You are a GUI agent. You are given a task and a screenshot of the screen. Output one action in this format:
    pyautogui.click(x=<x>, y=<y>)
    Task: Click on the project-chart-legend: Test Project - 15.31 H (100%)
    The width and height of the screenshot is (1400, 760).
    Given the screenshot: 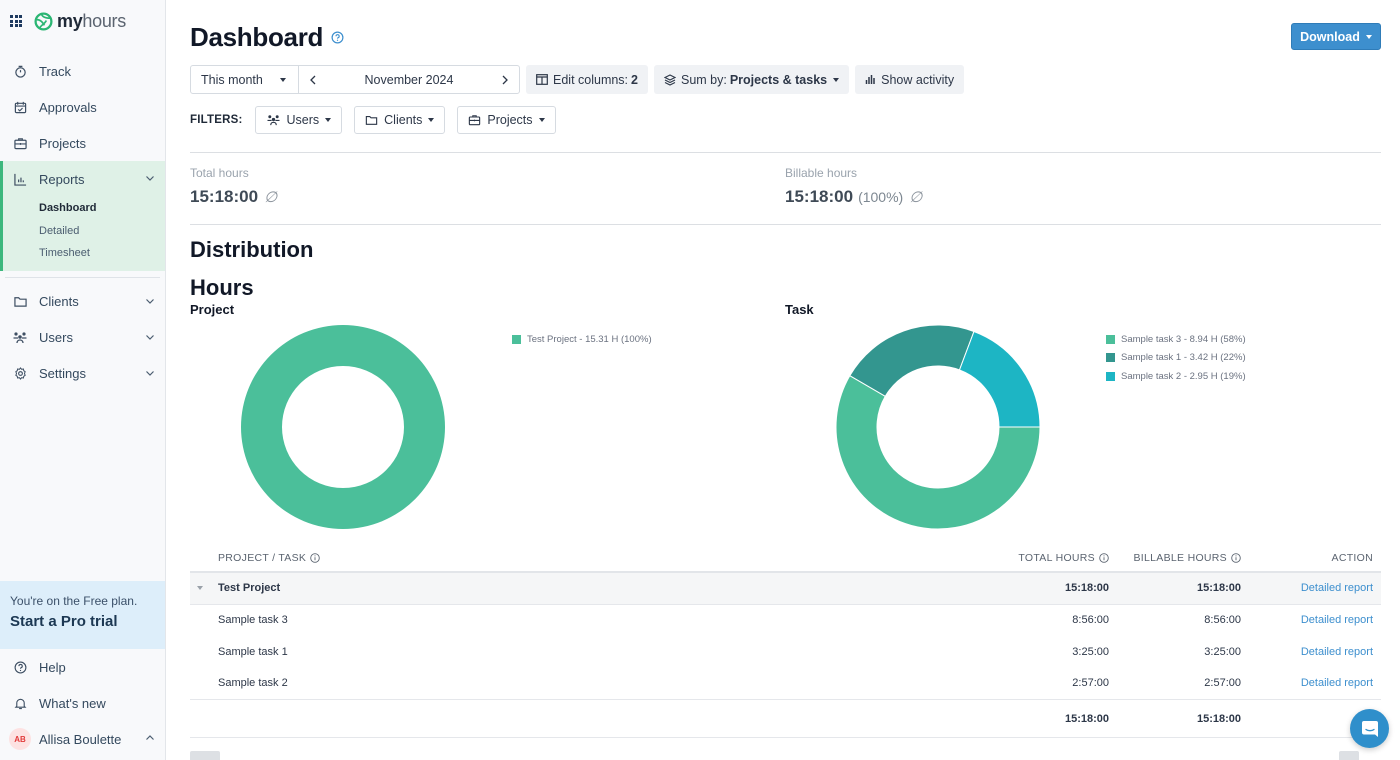 What is the action you would take?
    pyautogui.click(x=582, y=339)
    